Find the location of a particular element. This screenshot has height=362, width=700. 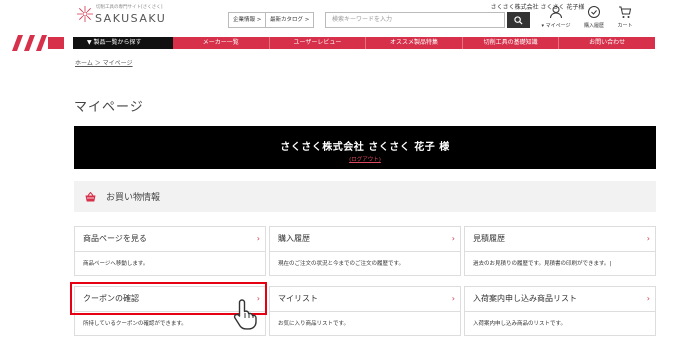

nav-basics: 切削工具の基礎知識 is located at coordinates (510, 43).